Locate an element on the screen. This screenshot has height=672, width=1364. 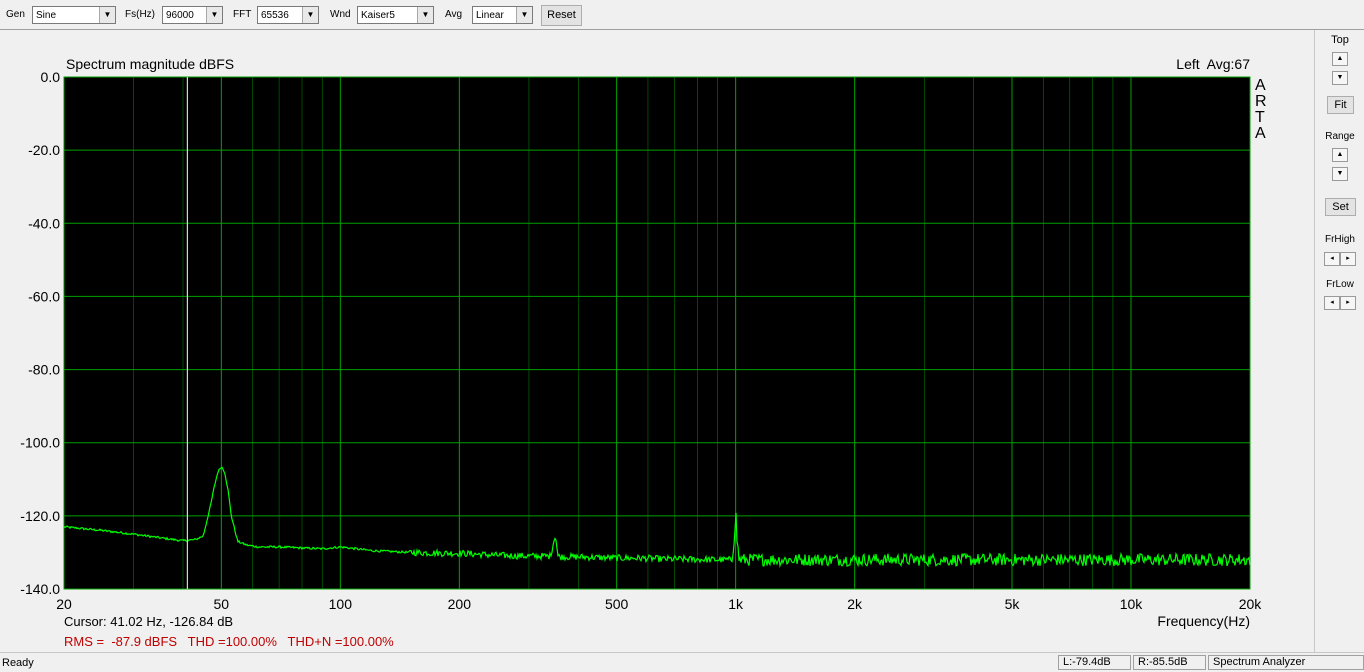
x-tick-label: 200 is located at coordinates (460, 604).